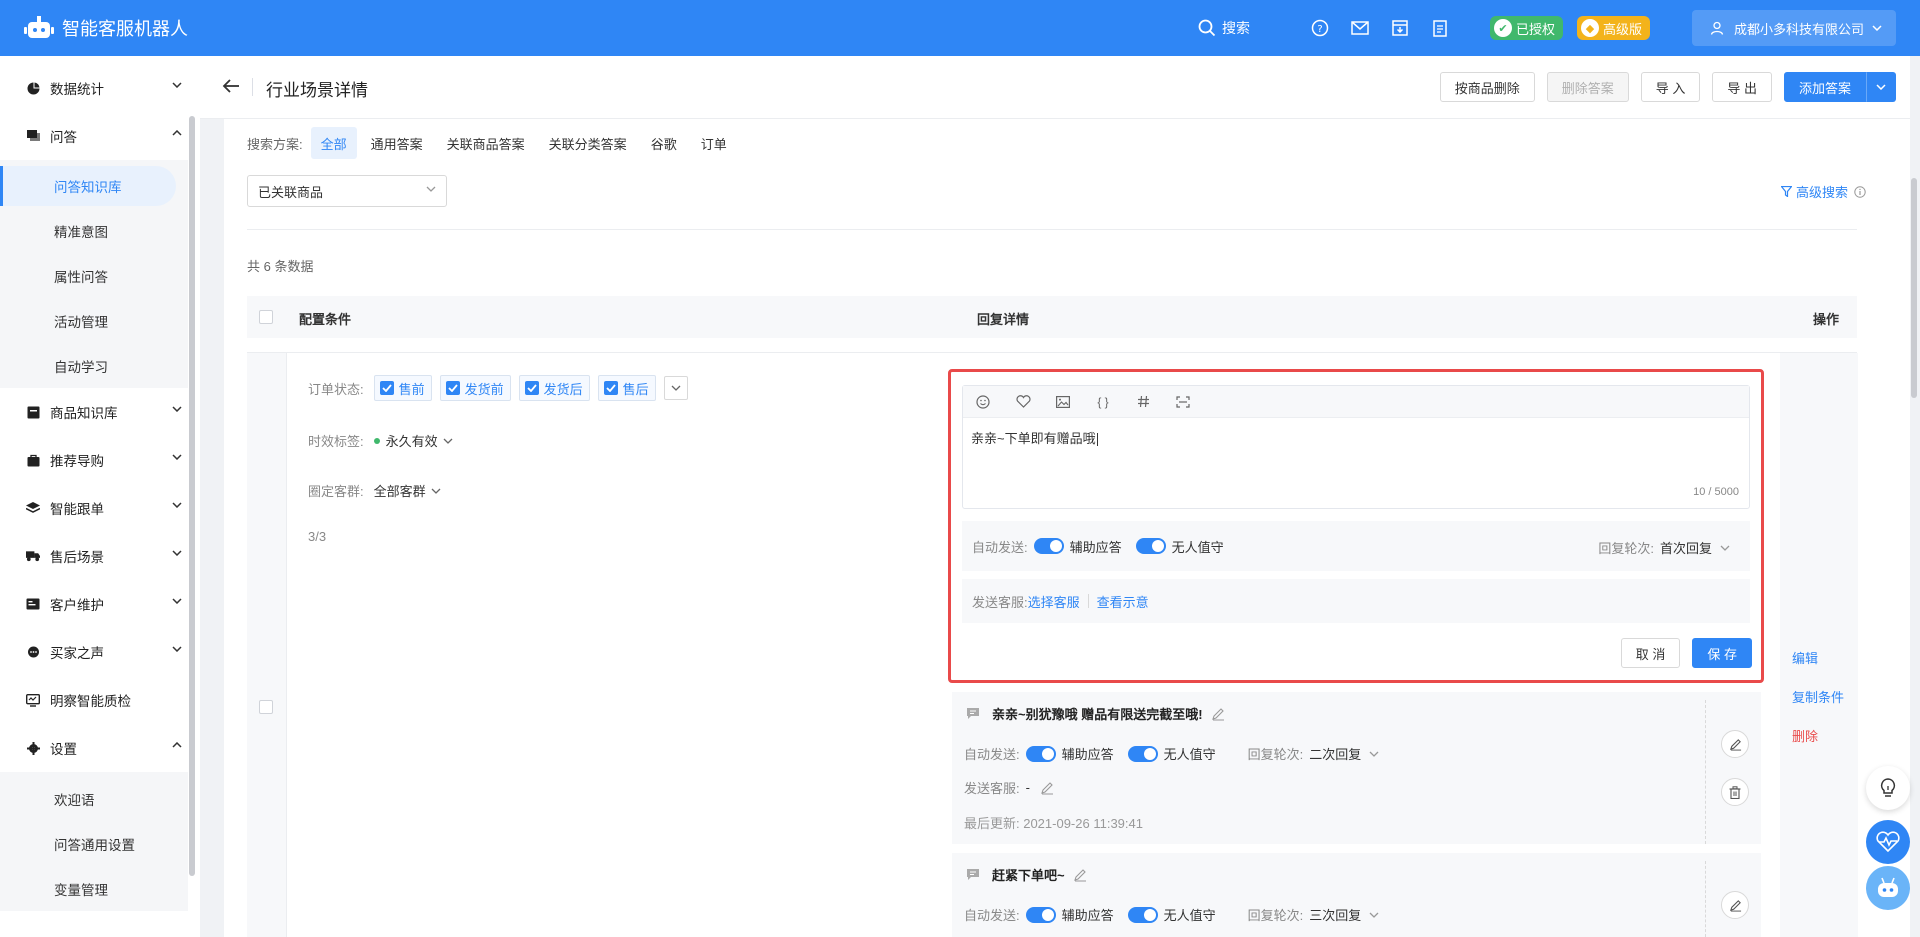  Describe the element at coordinates (266, 707) in the screenshot. I see `row-checkbox` at that location.